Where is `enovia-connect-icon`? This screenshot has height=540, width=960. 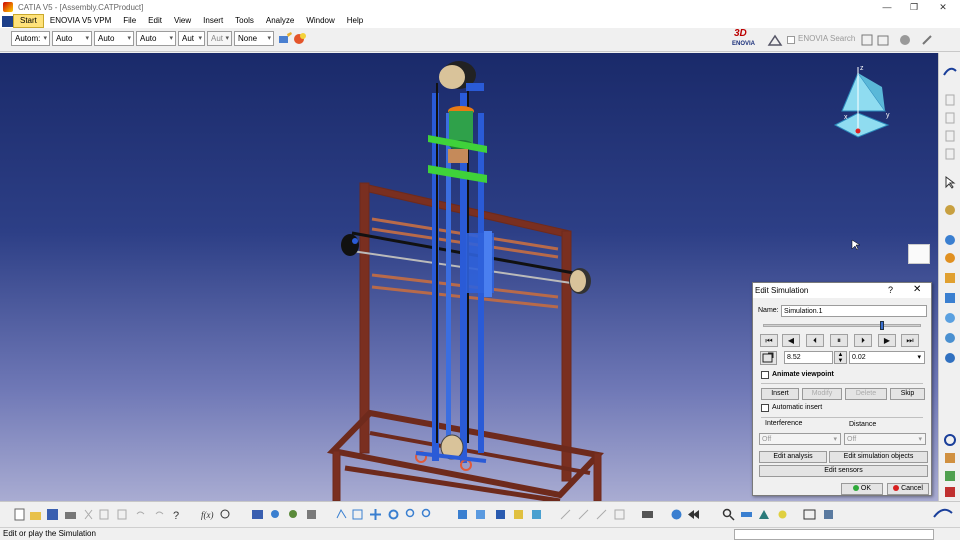 enovia-connect-icon is located at coordinates (775, 41).